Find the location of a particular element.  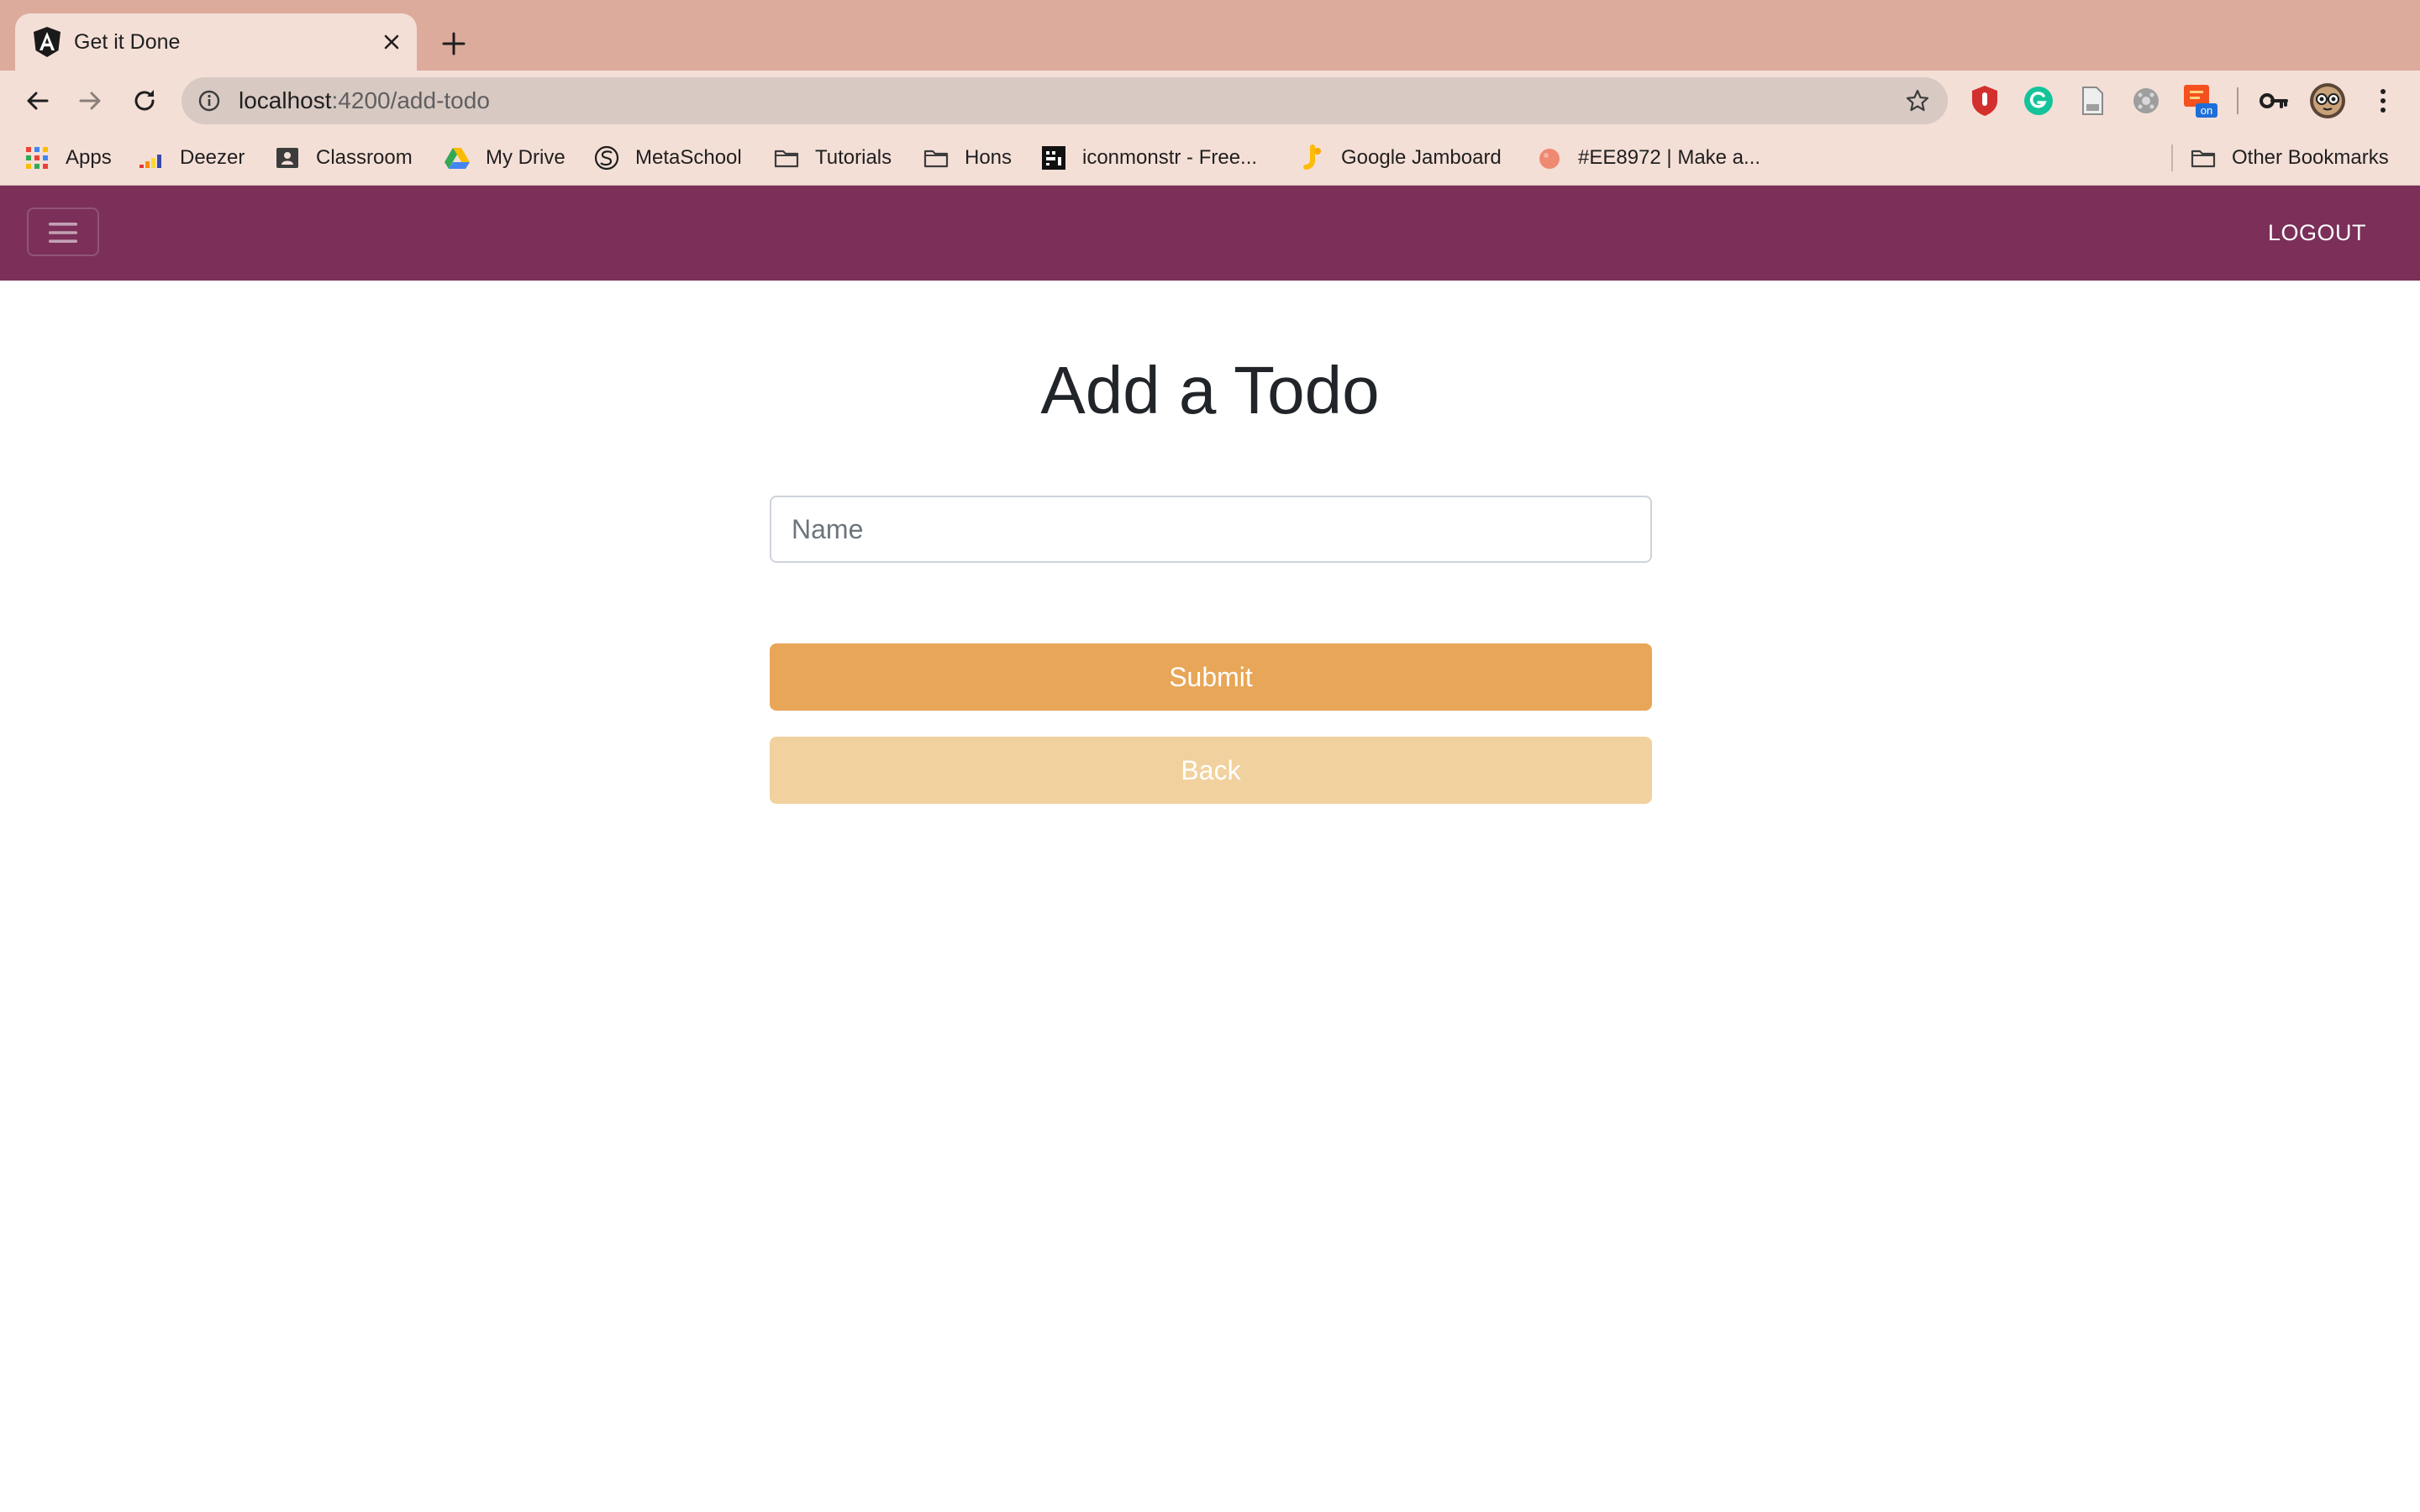

address-url: localhost:4200/add-todo is located at coordinates (364, 100).